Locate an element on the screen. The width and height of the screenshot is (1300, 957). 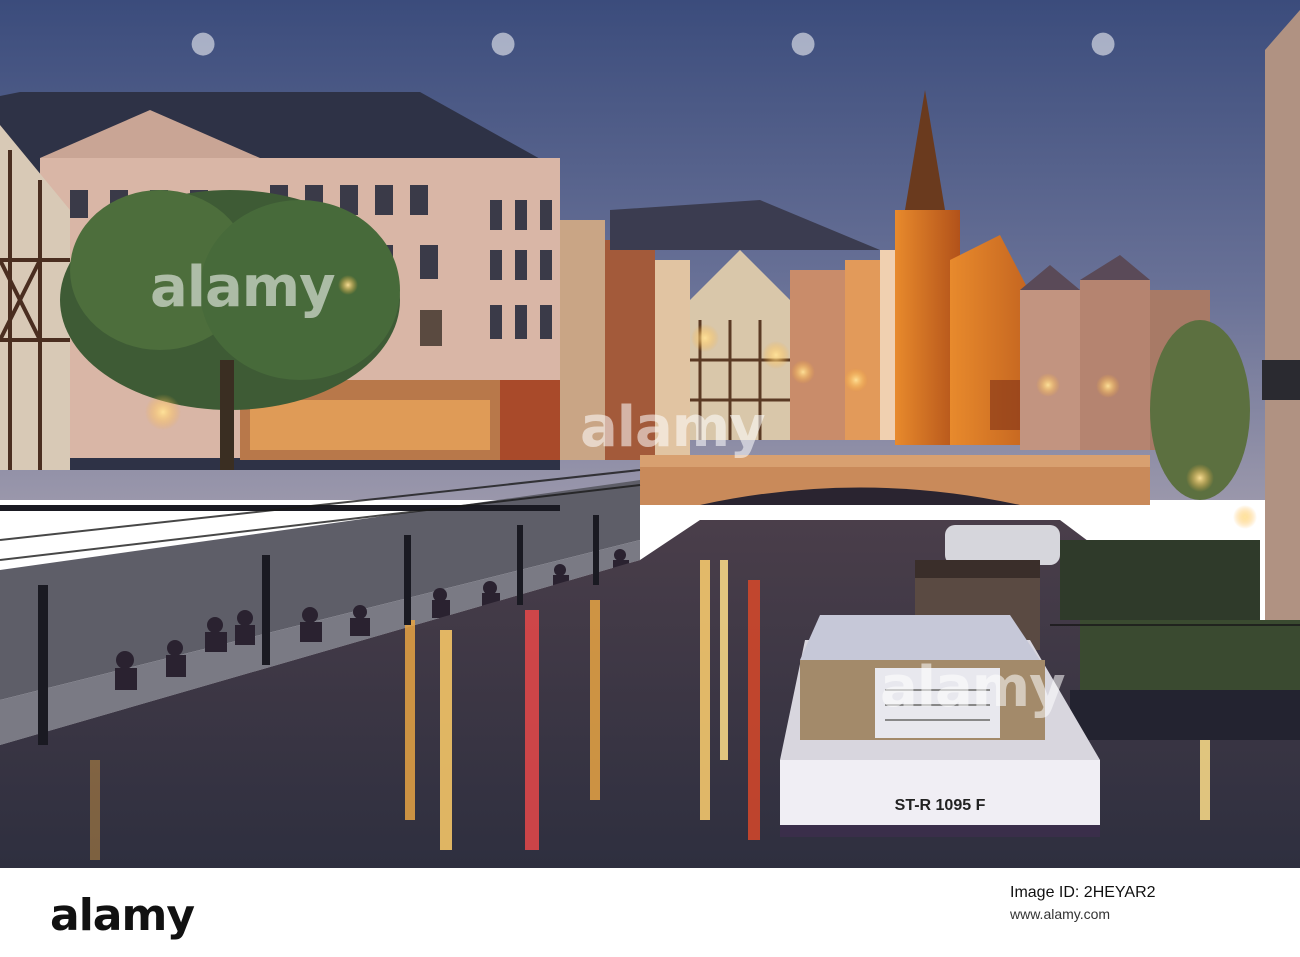
building-right-edge is located at coordinates (1281, 315).